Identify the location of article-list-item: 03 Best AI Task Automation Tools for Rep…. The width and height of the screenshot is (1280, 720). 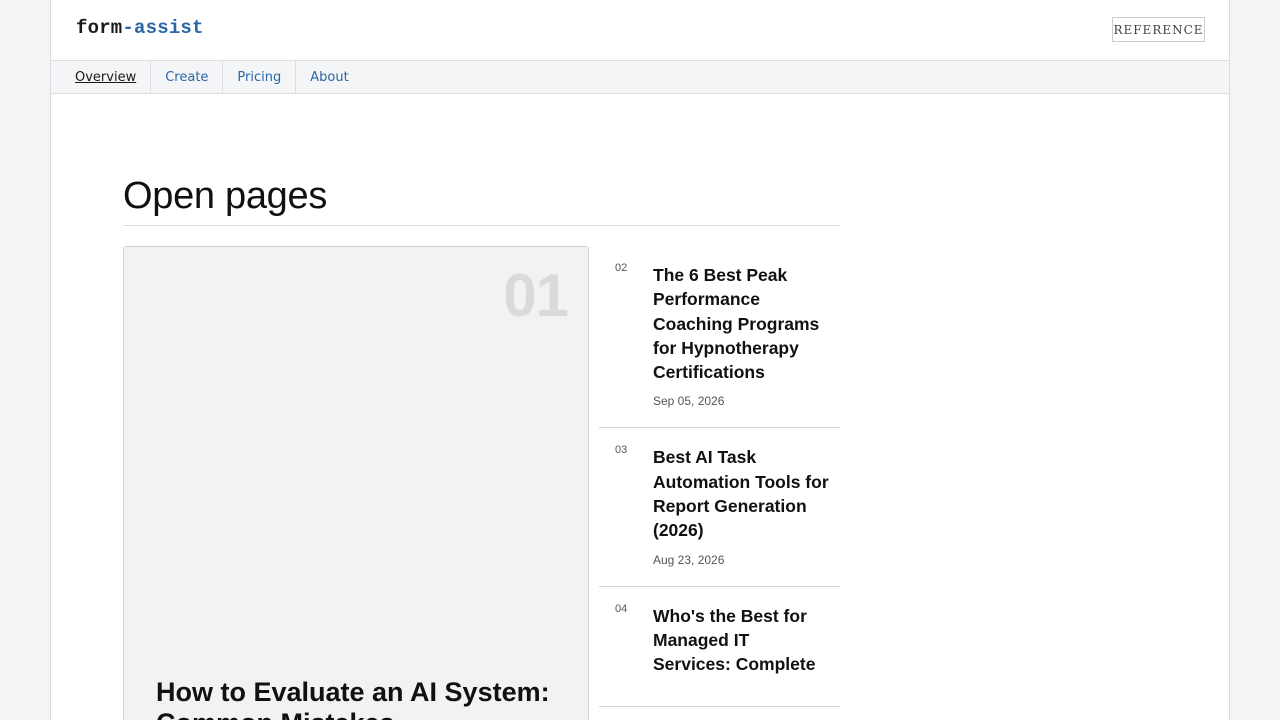
(719, 507).